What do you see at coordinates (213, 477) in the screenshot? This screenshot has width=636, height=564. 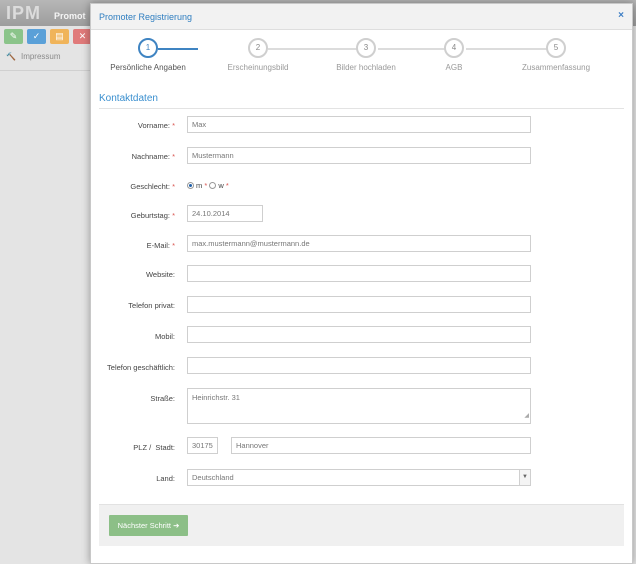 I see `land-selected-value: Deutschland` at bounding box center [213, 477].